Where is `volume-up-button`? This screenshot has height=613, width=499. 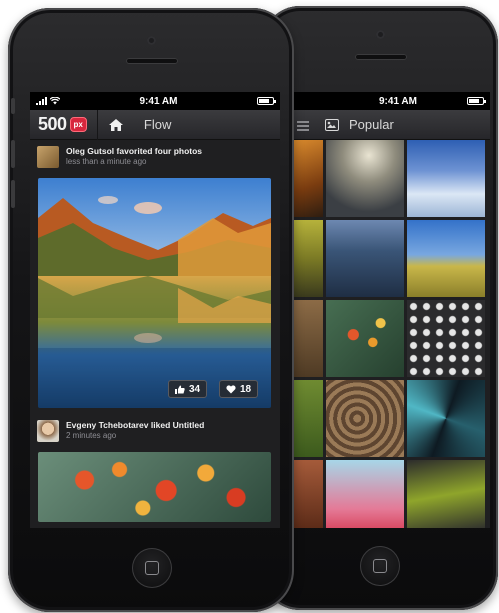
volume-up-button is located at coordinates (13, 154).